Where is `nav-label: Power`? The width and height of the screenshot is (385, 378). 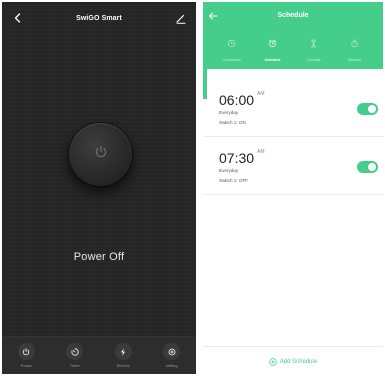 nav-label: Power is located at coordinates (26, 365).